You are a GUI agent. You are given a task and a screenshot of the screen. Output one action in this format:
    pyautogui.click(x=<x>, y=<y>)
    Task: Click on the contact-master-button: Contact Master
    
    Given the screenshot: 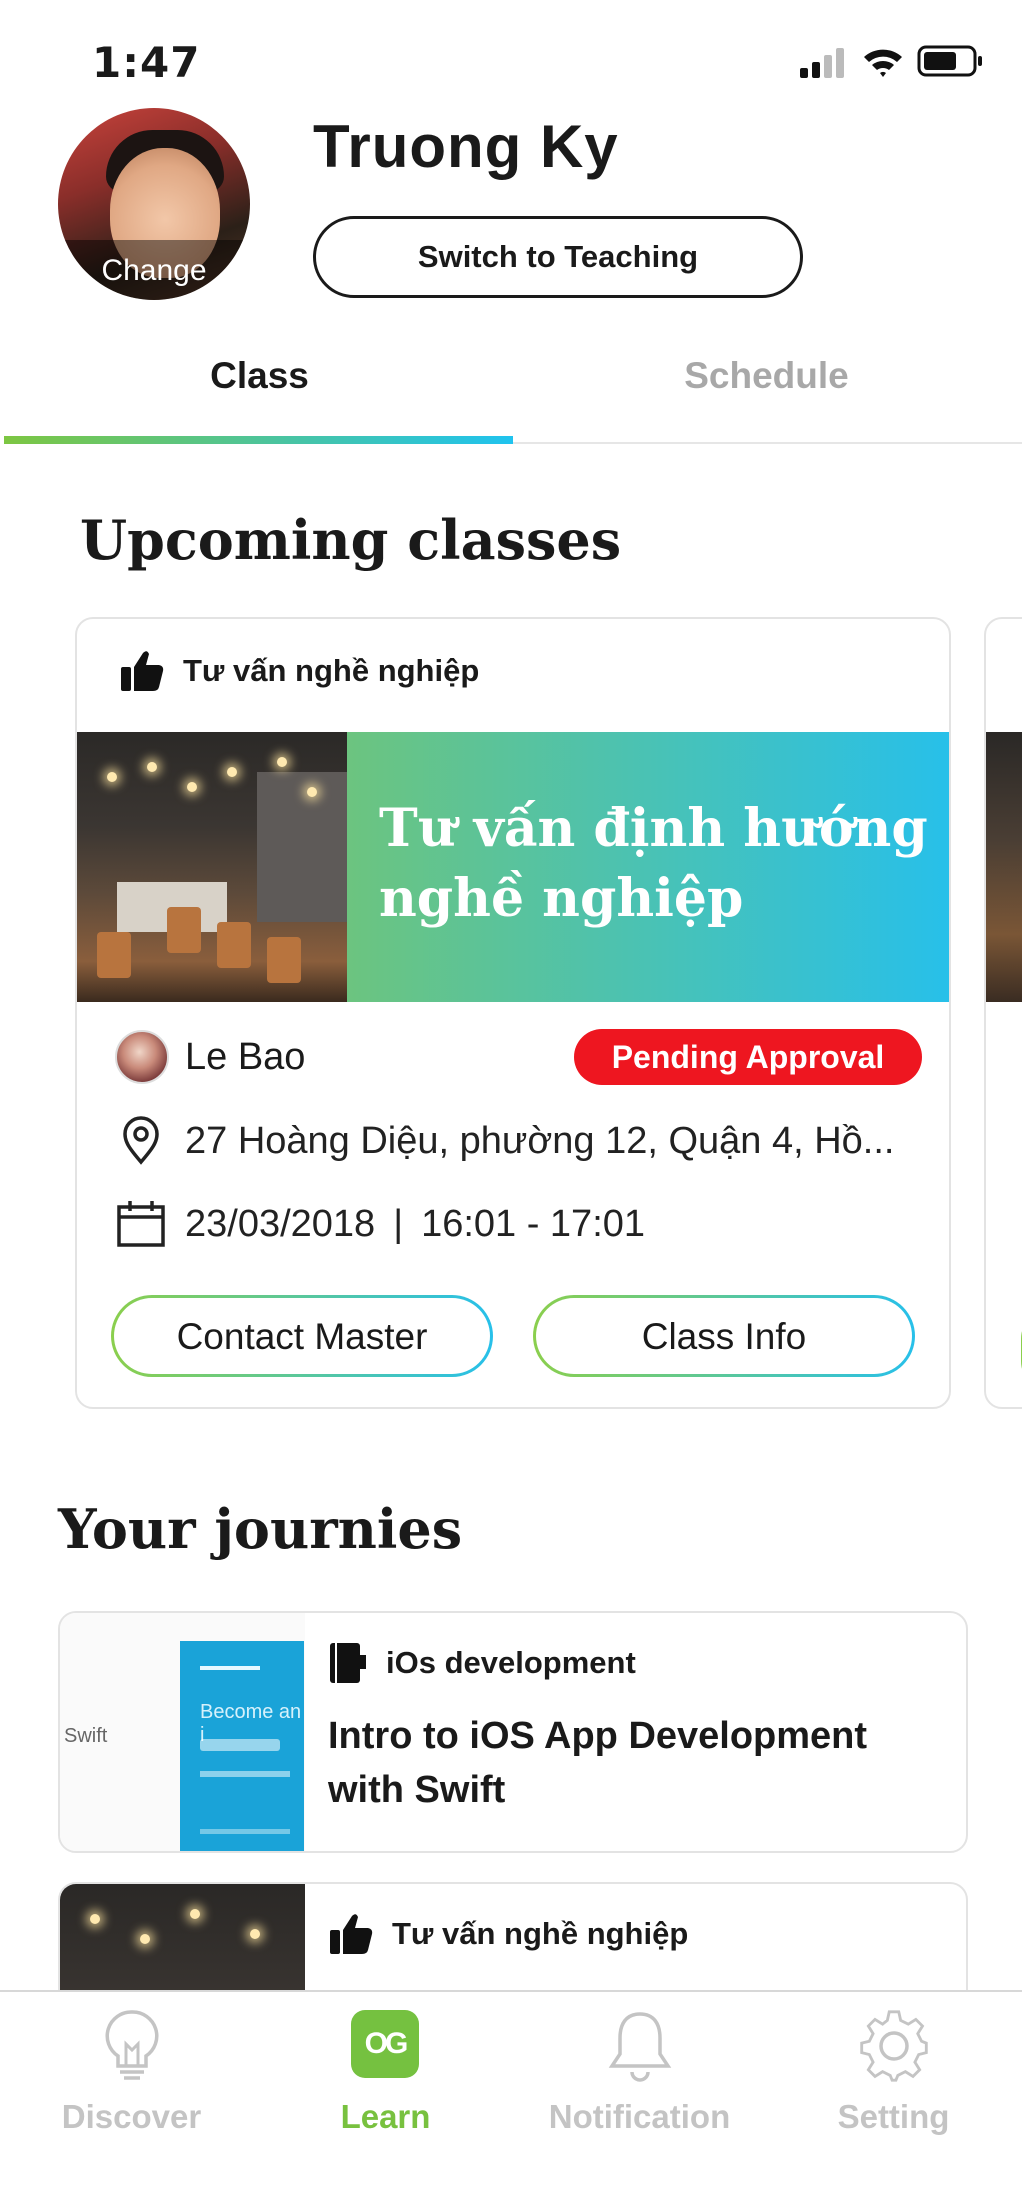 What is the action you would take?
    pyautogui.click(x=302, y=1336)
    